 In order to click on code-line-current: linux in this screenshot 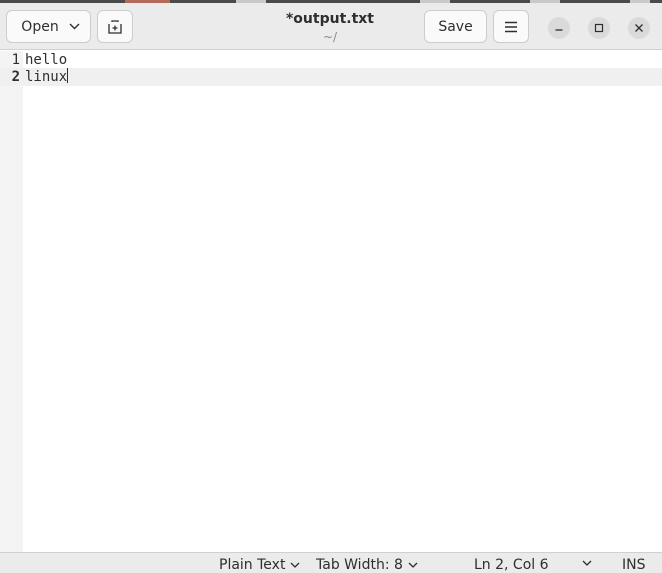, I will do `click(47, 77)`.